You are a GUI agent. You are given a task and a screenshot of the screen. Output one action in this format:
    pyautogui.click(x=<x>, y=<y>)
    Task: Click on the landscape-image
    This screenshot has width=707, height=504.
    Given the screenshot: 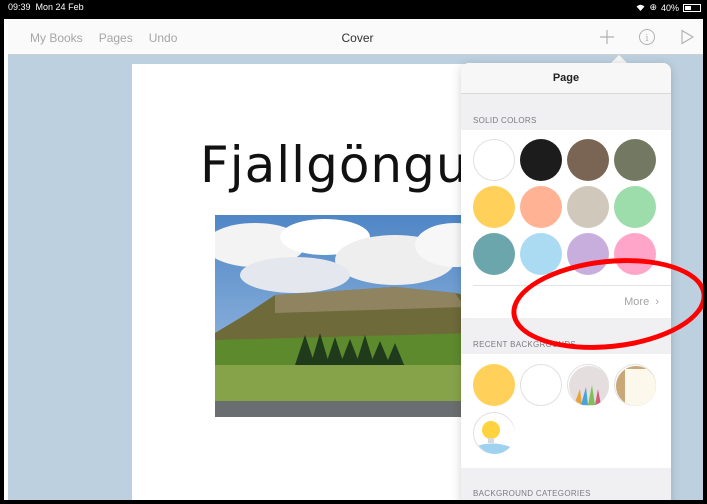 What is the action you would take?
    pyautogui.click(x=346, y=316)
    